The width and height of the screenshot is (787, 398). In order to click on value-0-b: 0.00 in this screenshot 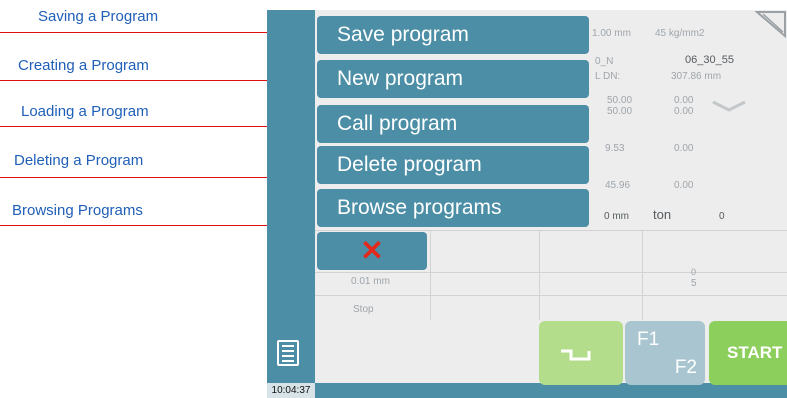, I will do `click(684, 111)`.